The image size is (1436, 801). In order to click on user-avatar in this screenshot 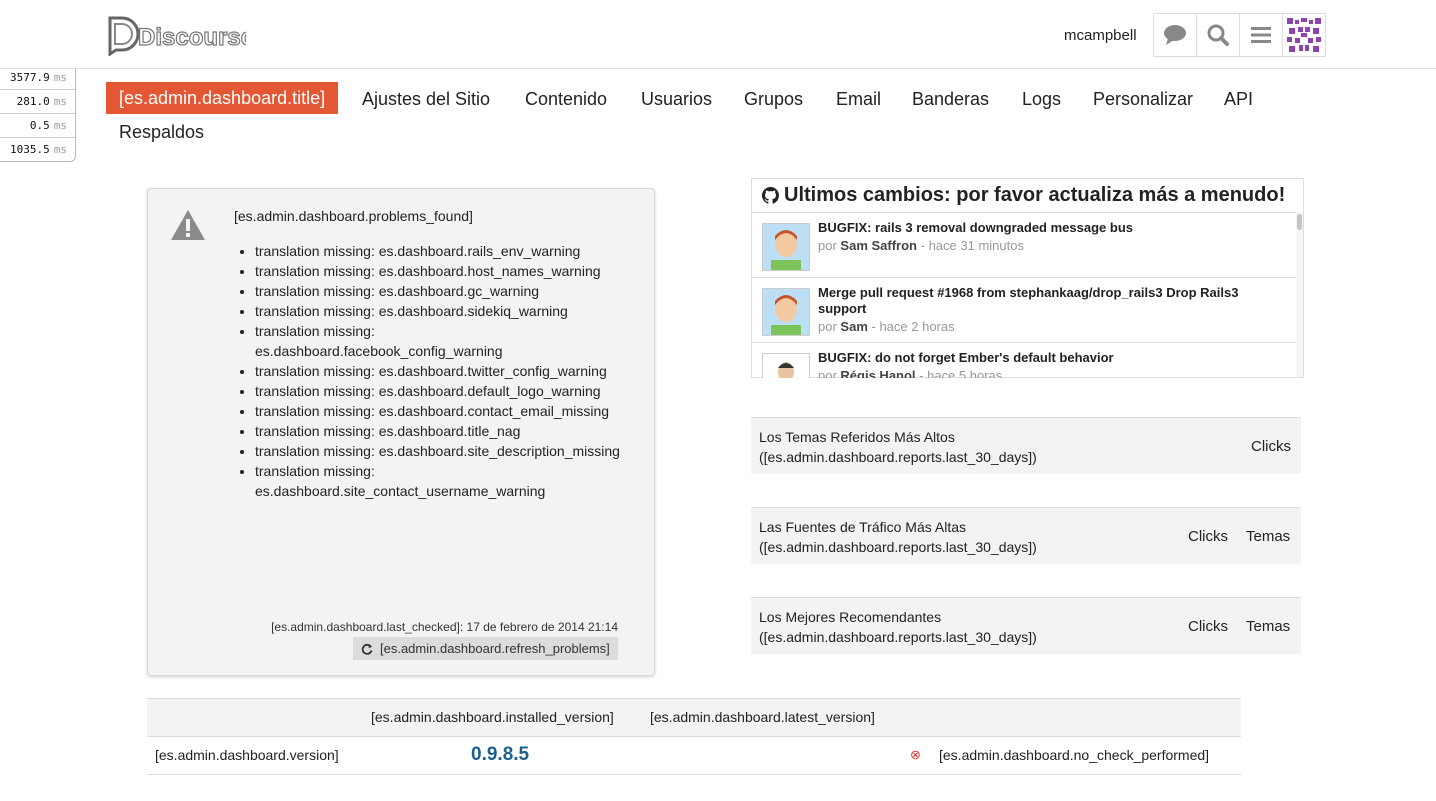, I will do `click(1304, 35)`.